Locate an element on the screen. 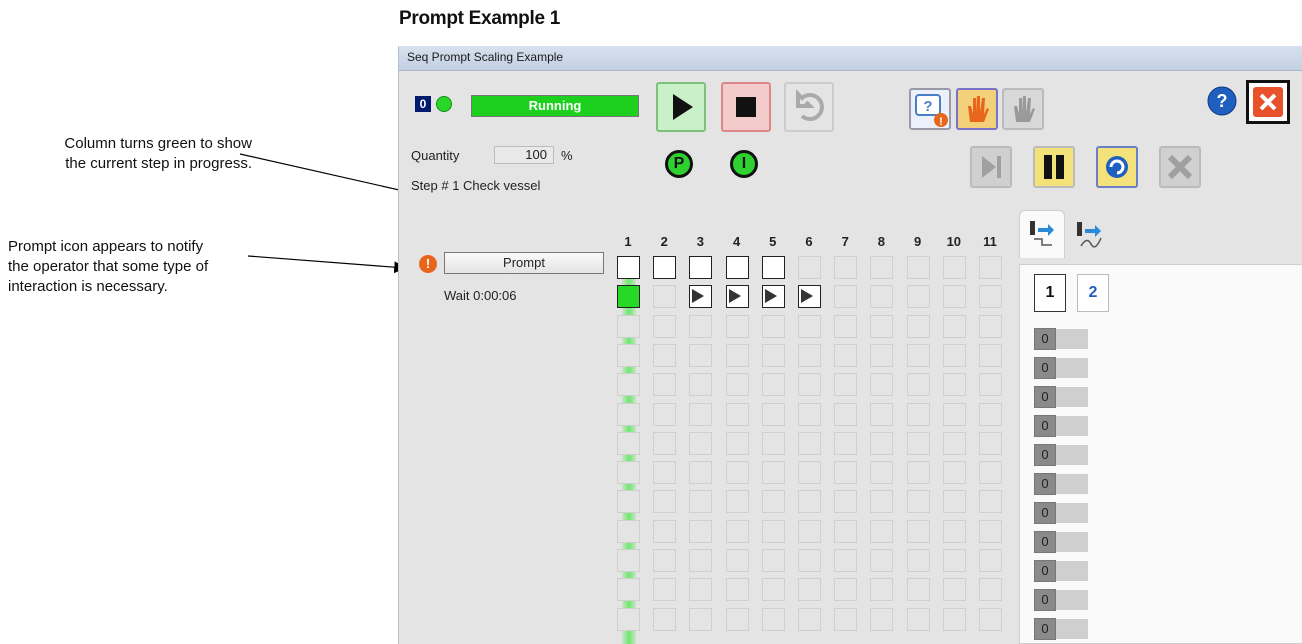  pause-button is located at coordinates (1054, 167).